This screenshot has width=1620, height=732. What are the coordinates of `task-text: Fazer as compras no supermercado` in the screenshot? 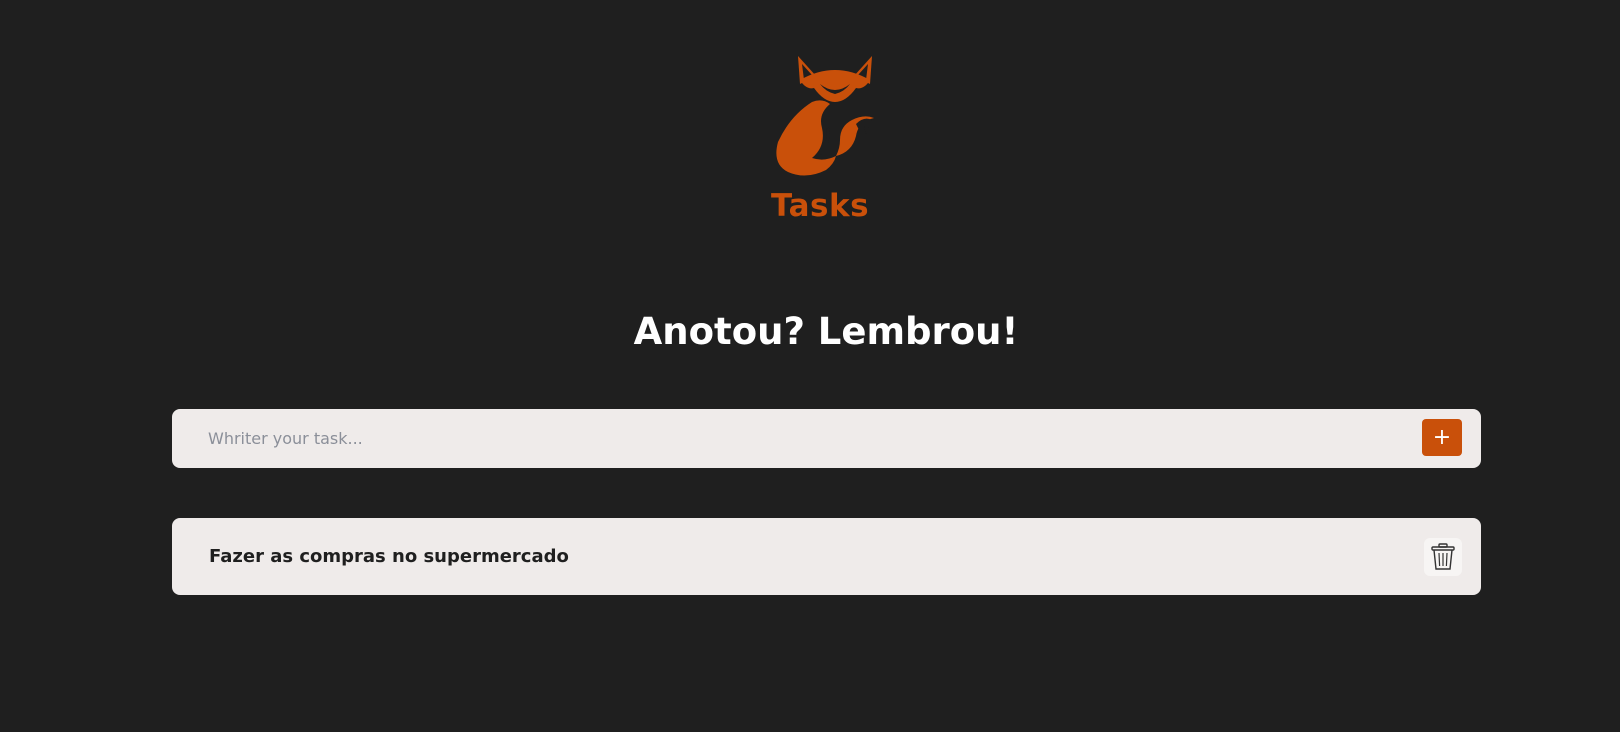 It's located at (389, 556).